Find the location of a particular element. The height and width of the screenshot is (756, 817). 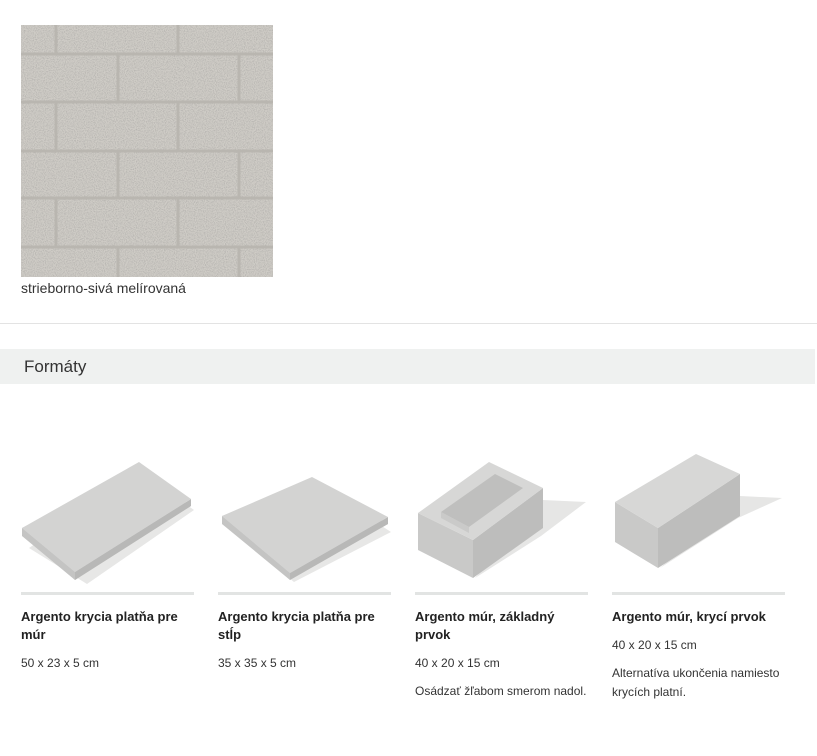

wall-capping-slab-image is located at coordinates (107, 514).